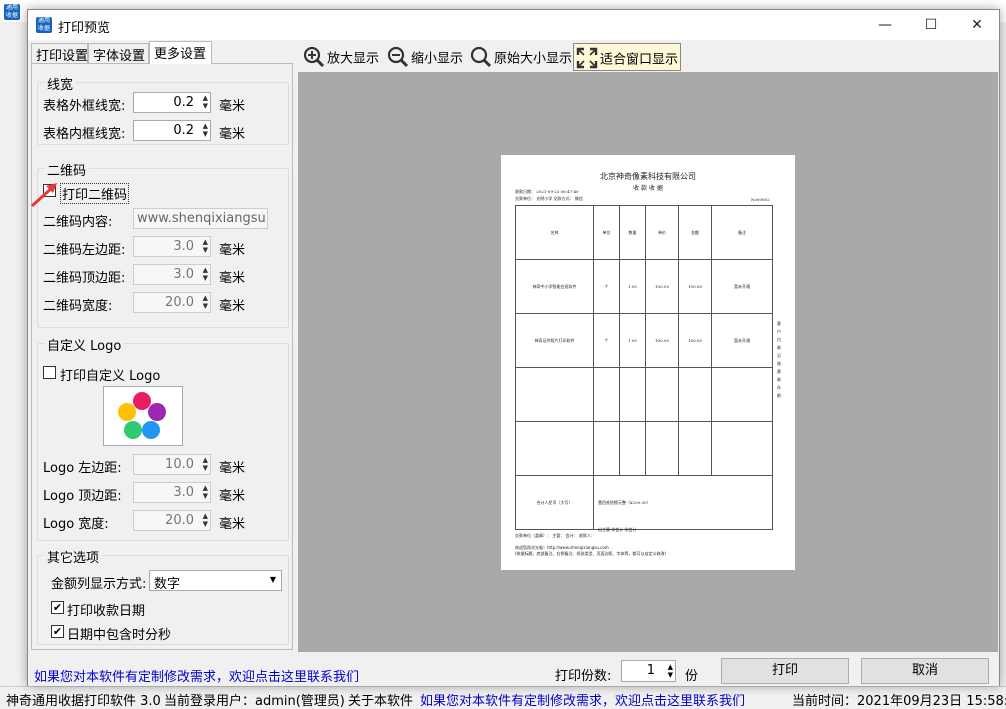 This screenshot has height=709, width=1006. I want to click on inner-line-width-stepper: 0.2 ▲ ▼, so click(172, 130).